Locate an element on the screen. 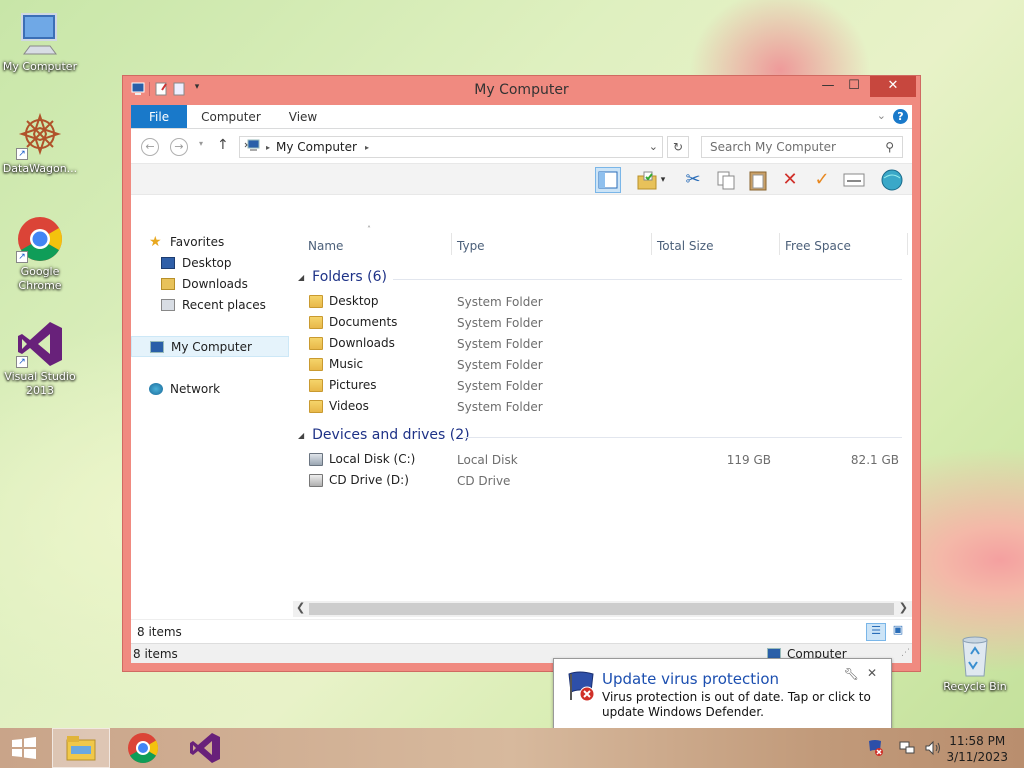  cd-drive-icon is located at coordinates (316, 480).